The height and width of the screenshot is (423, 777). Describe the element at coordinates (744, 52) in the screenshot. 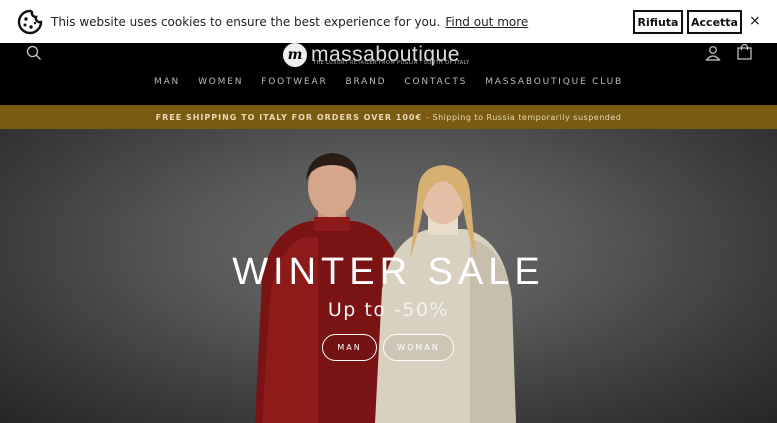

I see `cart-icon` at that location.